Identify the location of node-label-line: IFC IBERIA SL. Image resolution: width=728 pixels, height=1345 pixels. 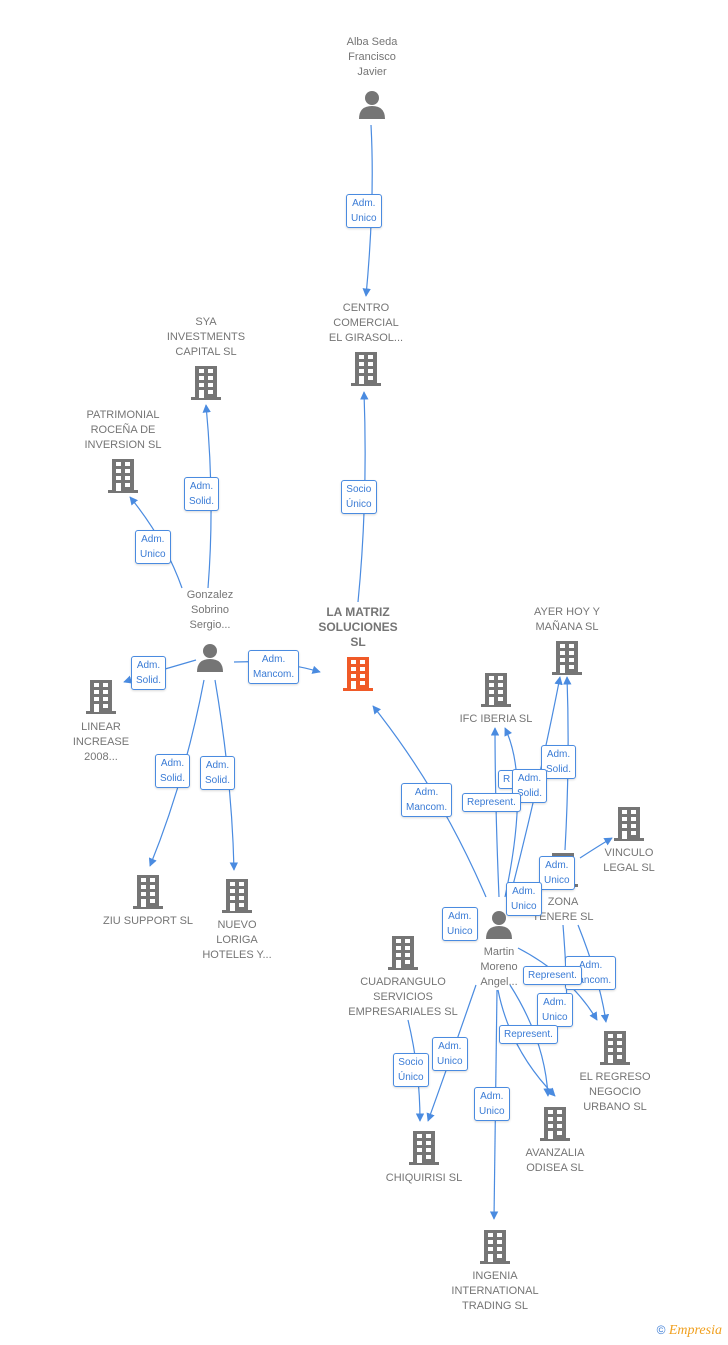
(496, 719).